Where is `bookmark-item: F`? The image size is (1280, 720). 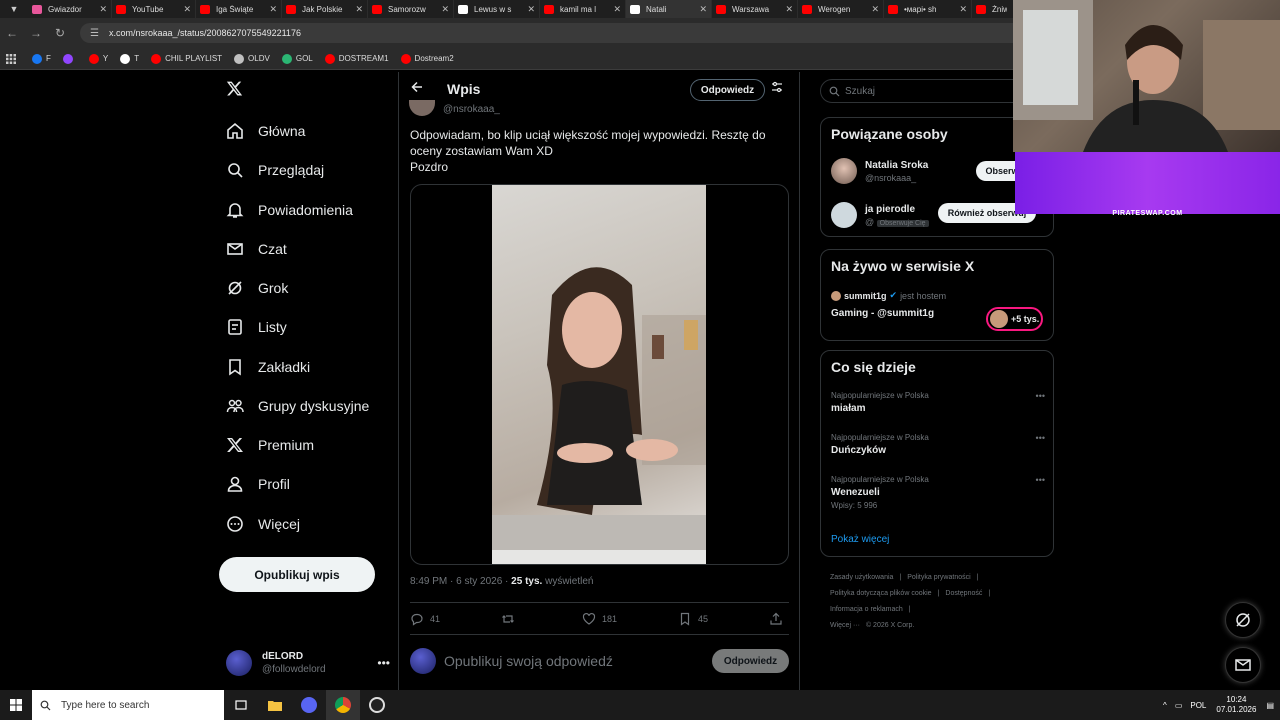
bookmark-item: F is located at coordinates (41, 58).